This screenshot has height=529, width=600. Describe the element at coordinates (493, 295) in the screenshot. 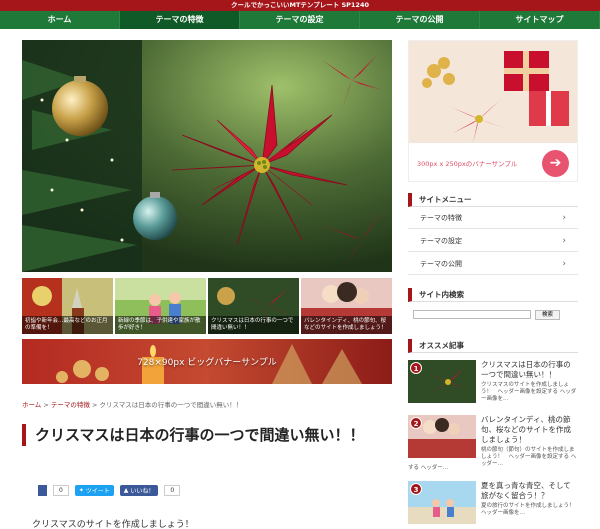

I see `site-search-title: サイト内検索` at that location.